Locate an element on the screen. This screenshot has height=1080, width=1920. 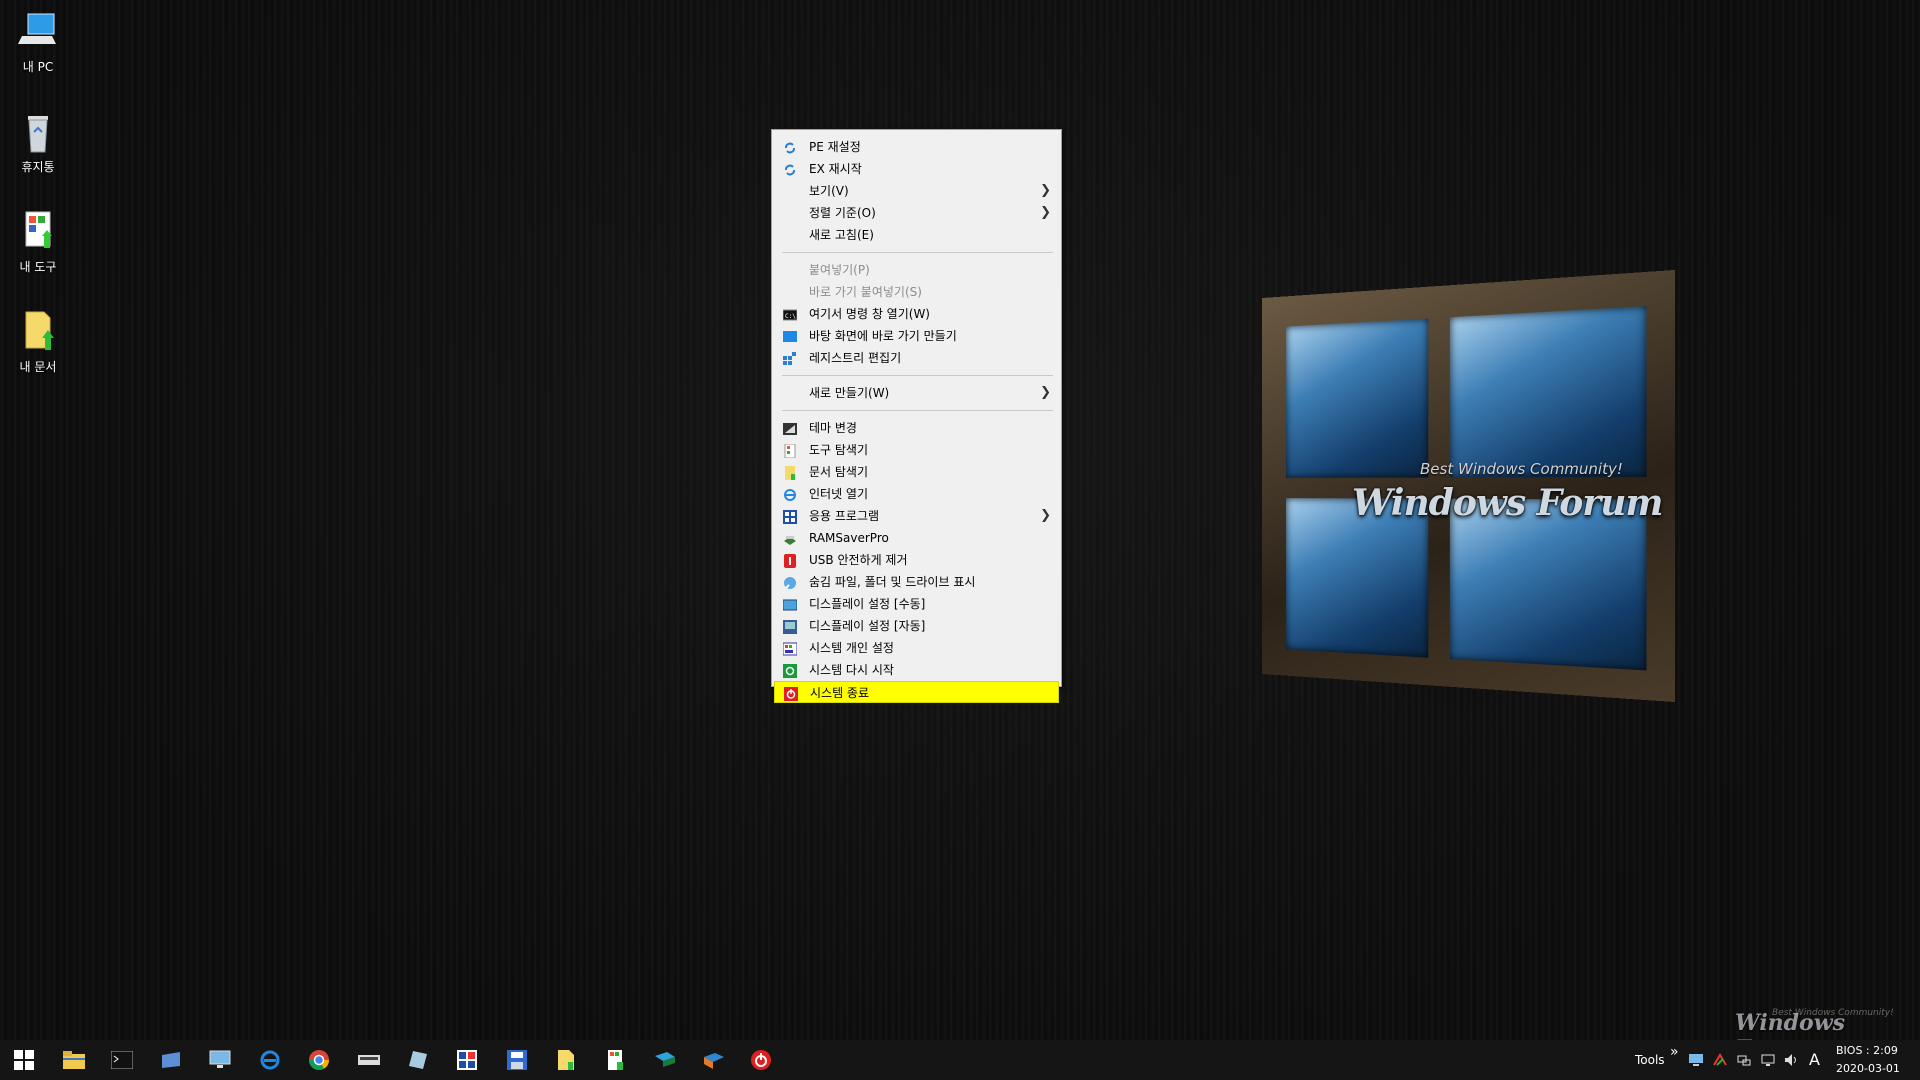
network-icon is located at coordinates (665, 1059).